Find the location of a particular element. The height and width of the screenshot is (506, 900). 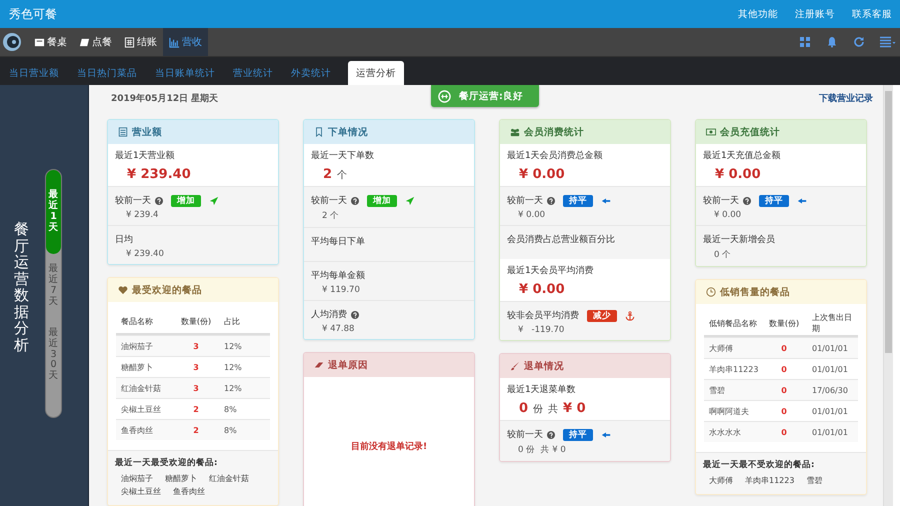

tab: 当日账单统计 is located at coordinates (185, 73).